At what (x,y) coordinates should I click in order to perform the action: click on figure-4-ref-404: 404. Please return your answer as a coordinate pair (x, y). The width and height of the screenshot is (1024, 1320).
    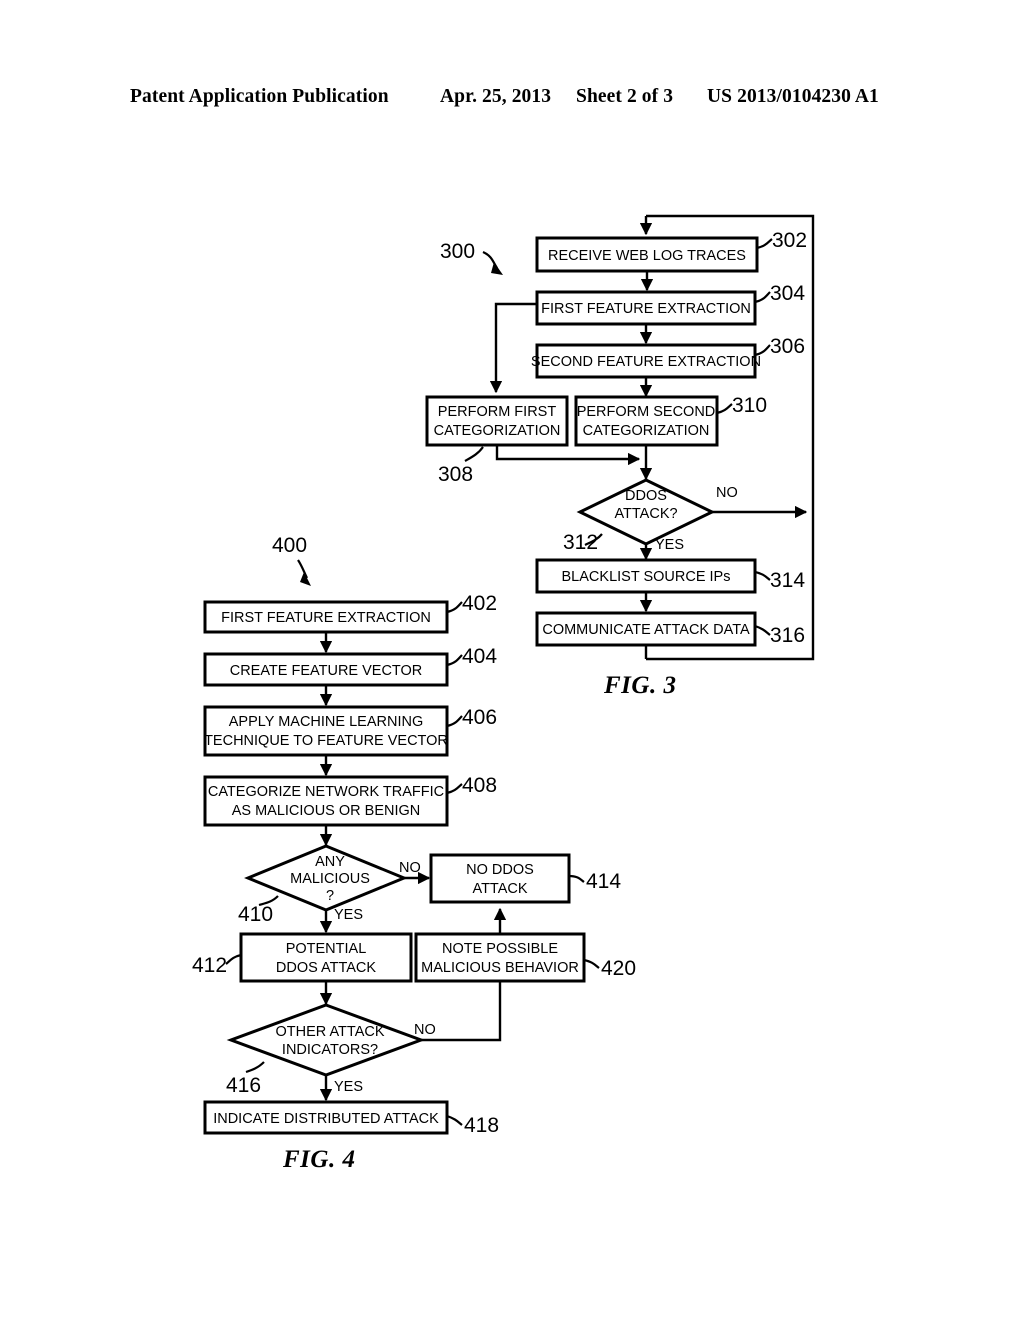
    Looking at the image, I should click on (479, 656).